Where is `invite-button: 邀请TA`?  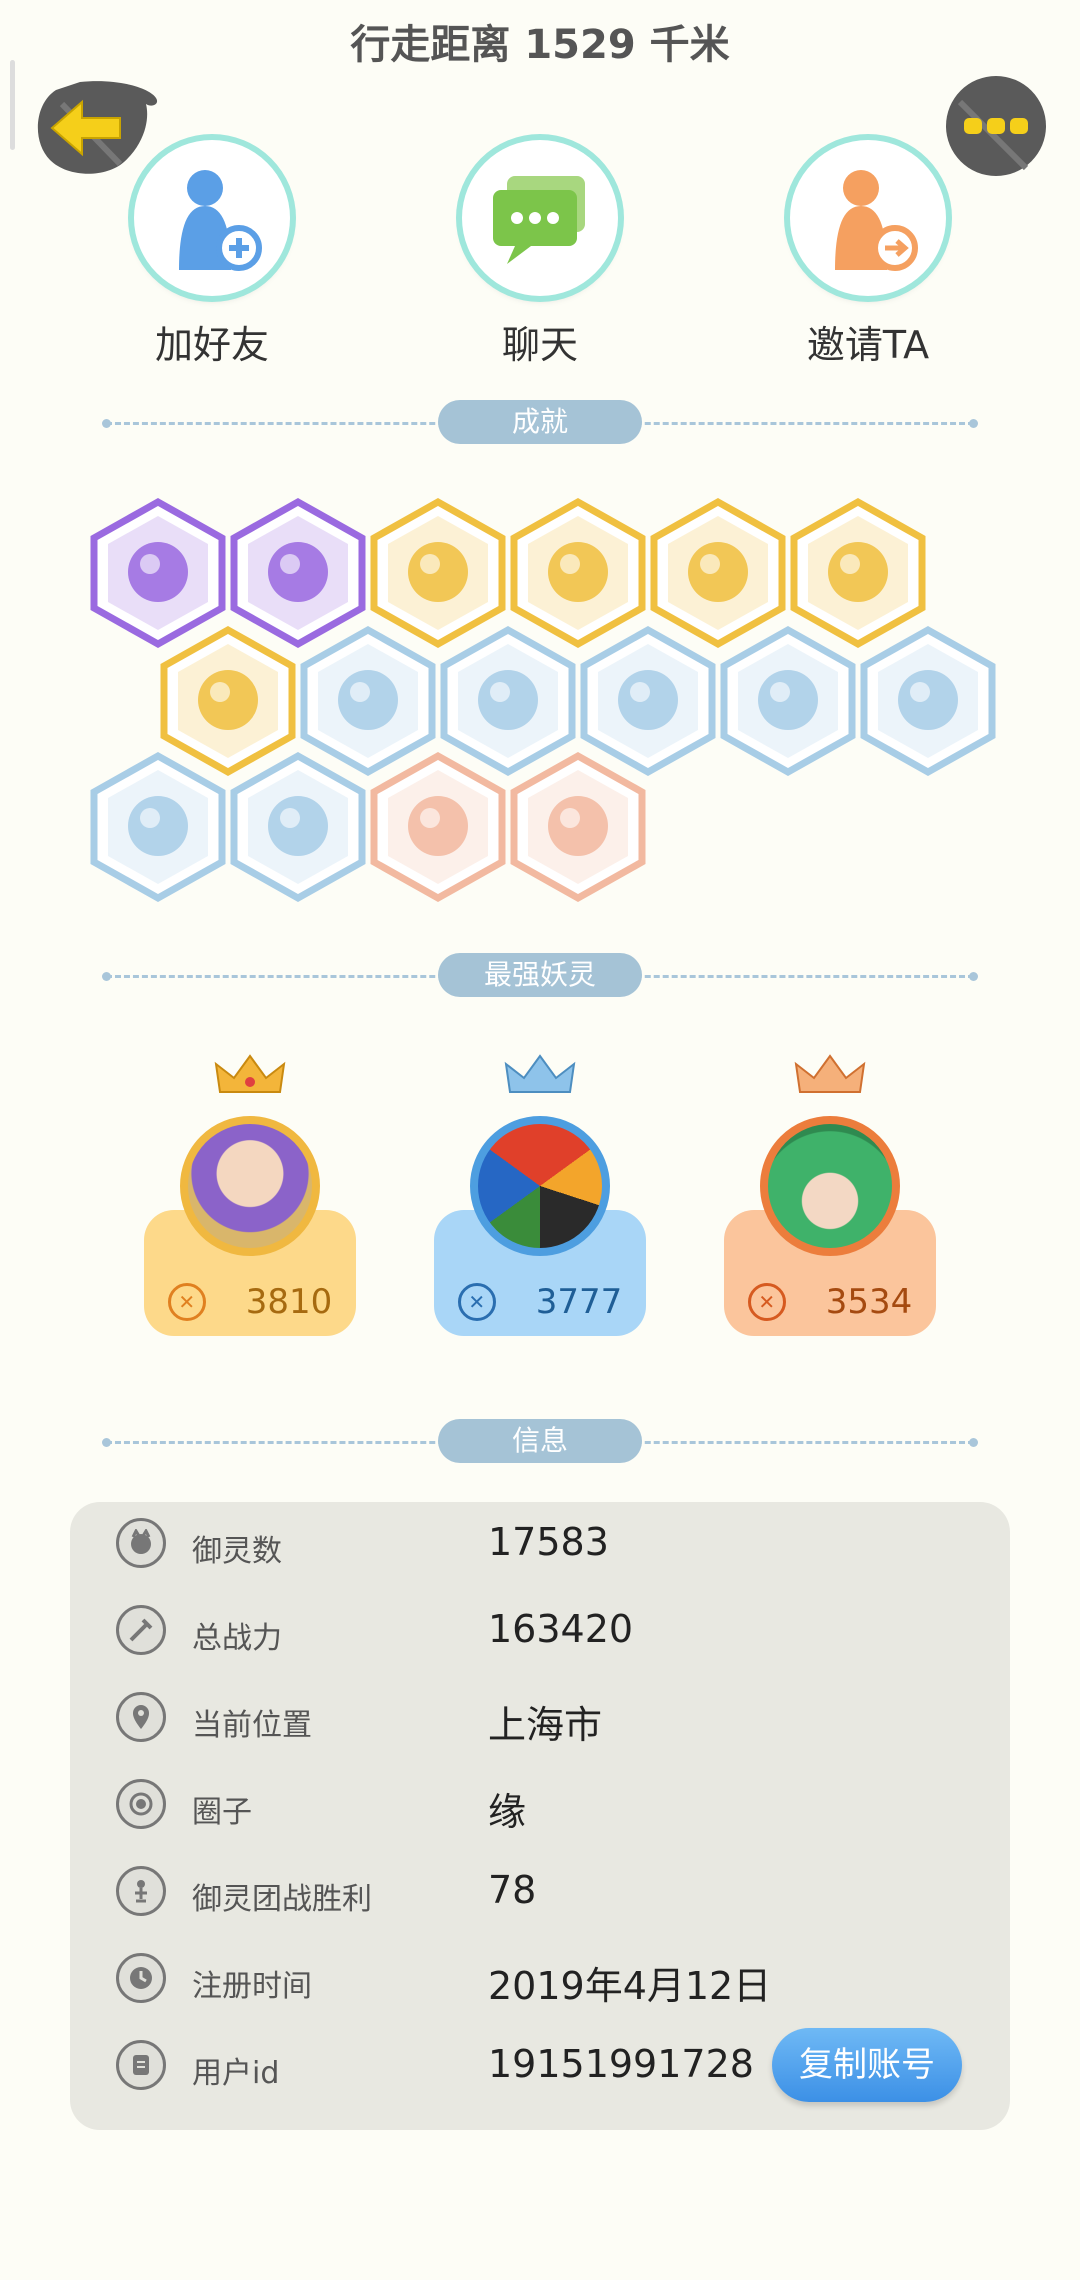 invite-button: 邀请TA is located at coordinates (868, 254).